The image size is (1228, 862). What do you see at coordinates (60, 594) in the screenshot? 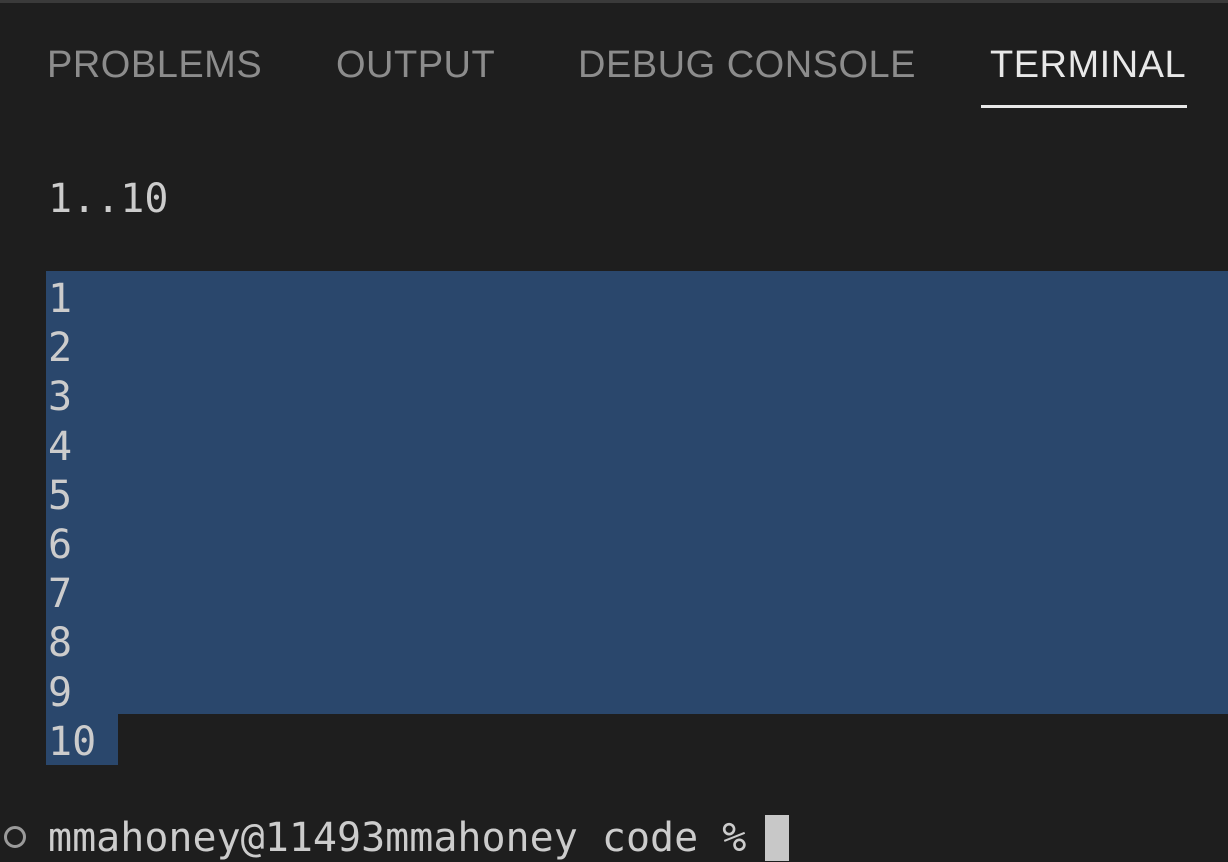
I see `output-line: 7` at bounding box center [60, 594].